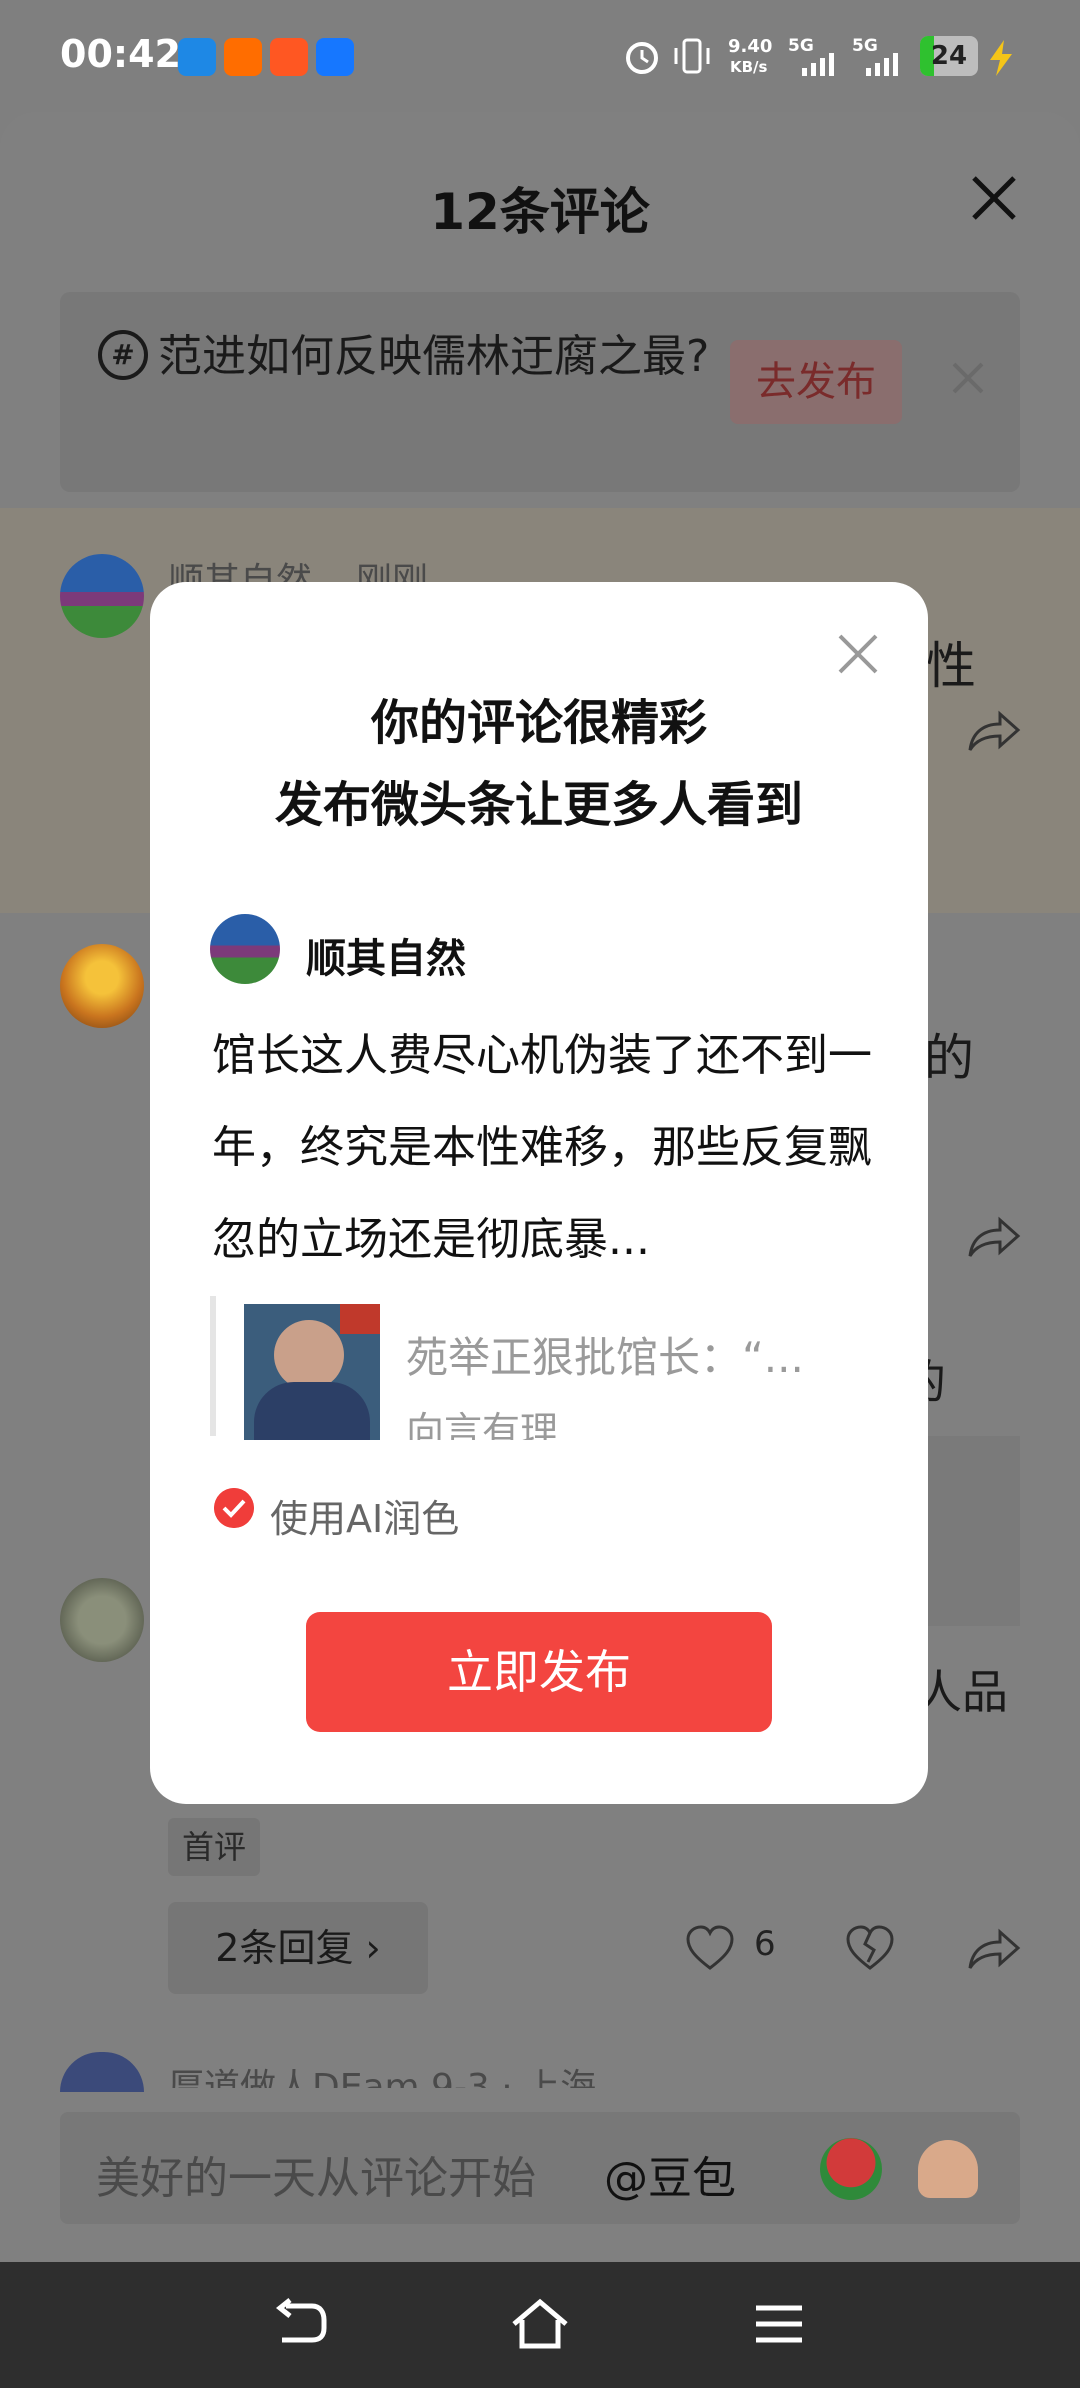  I want to click on comment-input-placeholder: 美好的一天从评论开始, so click(316, 2178).